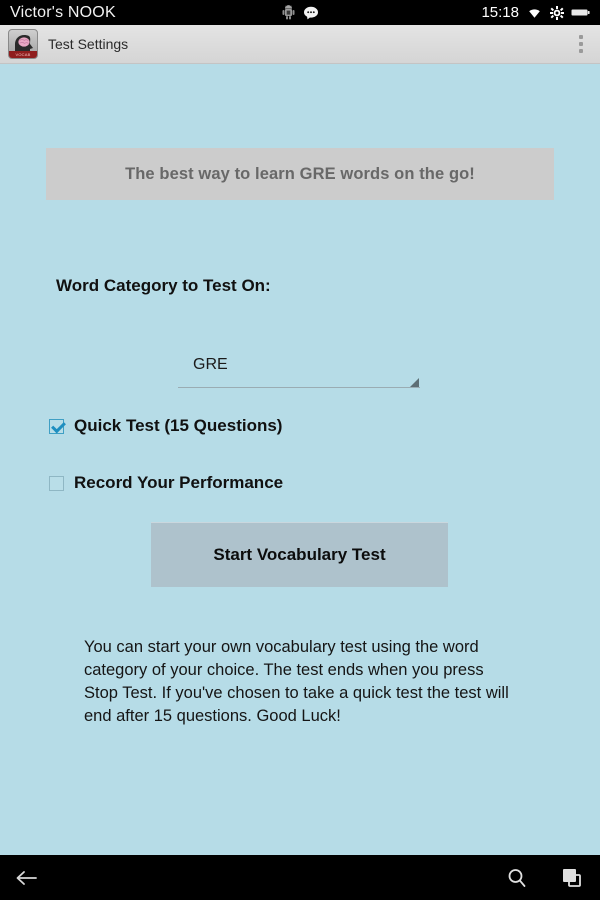  What do you see at coordinates (23, 44) in the screenshot?
I see `vocab-builder-app-icon: VOCAB BUILDER` at bounding box center [23, 44].